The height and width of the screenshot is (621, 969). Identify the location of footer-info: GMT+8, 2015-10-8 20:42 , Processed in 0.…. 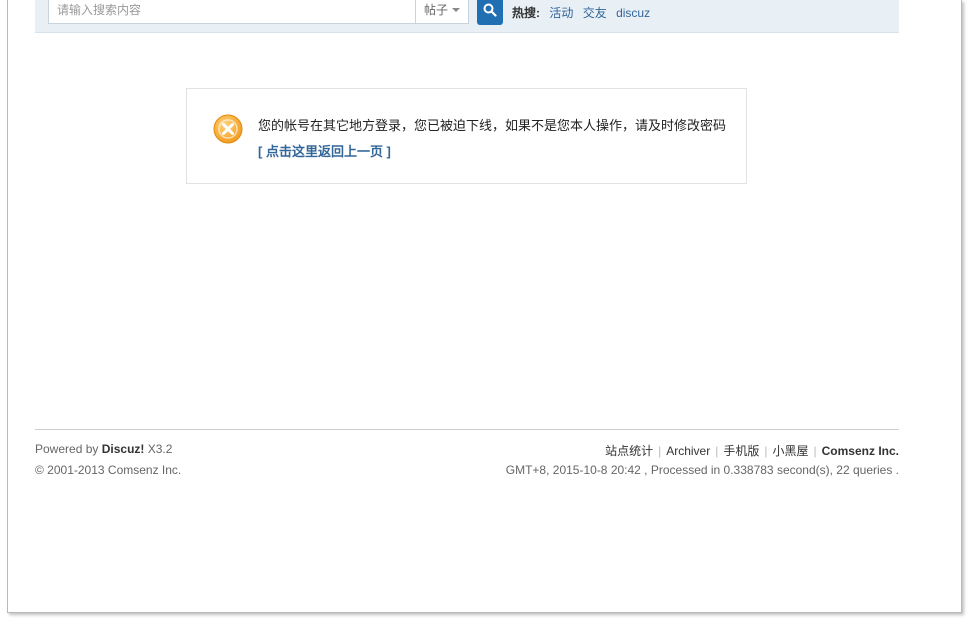
(702, 470).